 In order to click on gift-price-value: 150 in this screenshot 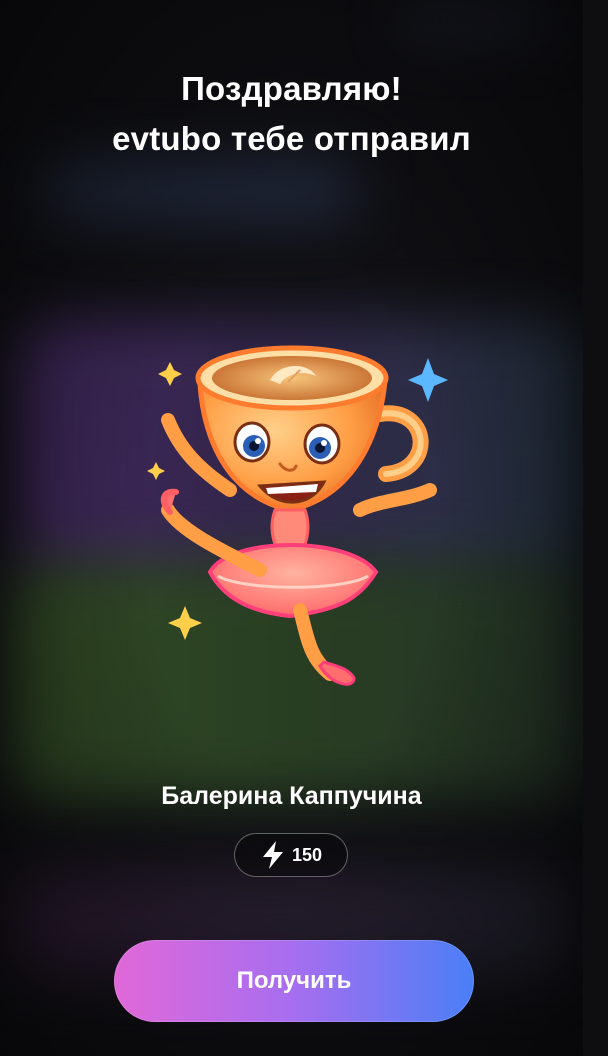, I will do `click(307, 854)`.